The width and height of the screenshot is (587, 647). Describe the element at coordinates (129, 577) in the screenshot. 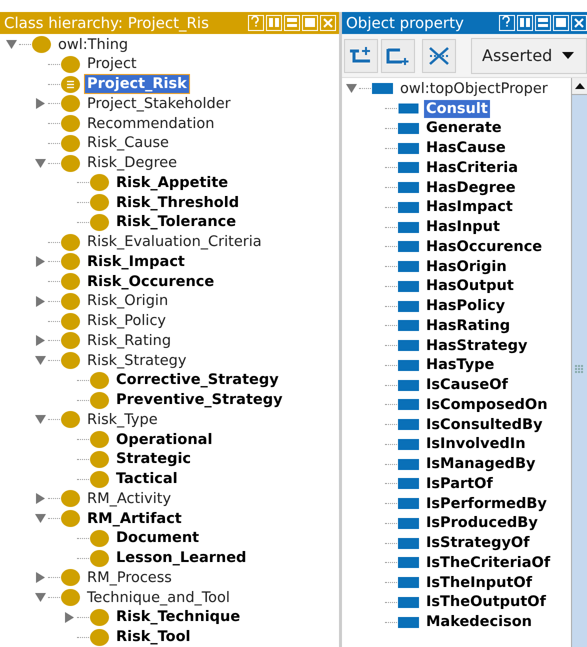

I see `class-item: RM_Process` at that location.